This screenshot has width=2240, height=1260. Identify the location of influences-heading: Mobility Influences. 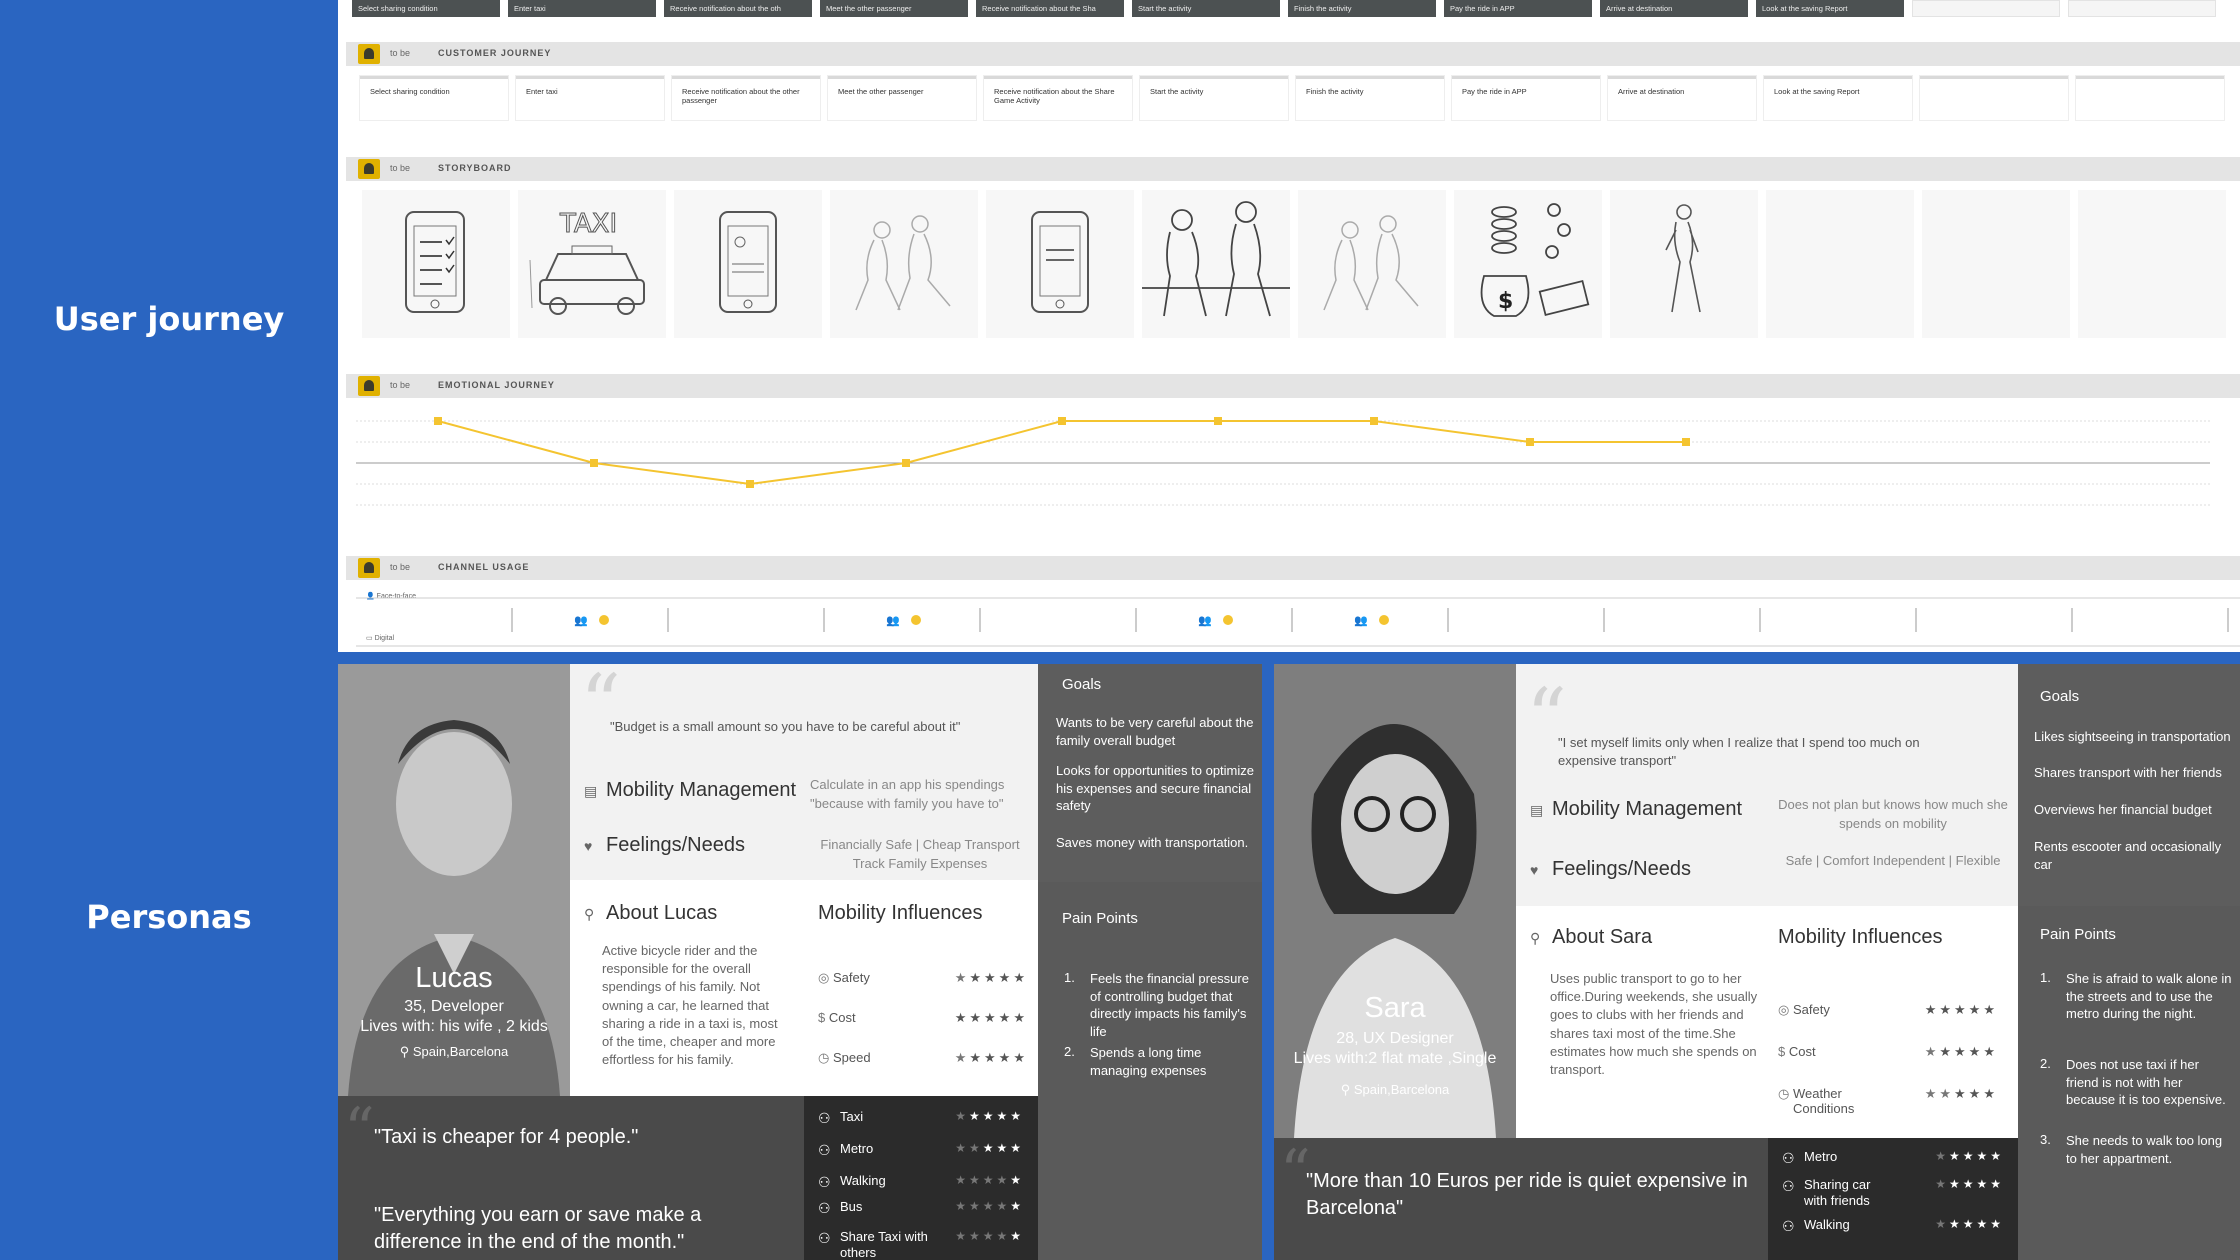
(900, 913).